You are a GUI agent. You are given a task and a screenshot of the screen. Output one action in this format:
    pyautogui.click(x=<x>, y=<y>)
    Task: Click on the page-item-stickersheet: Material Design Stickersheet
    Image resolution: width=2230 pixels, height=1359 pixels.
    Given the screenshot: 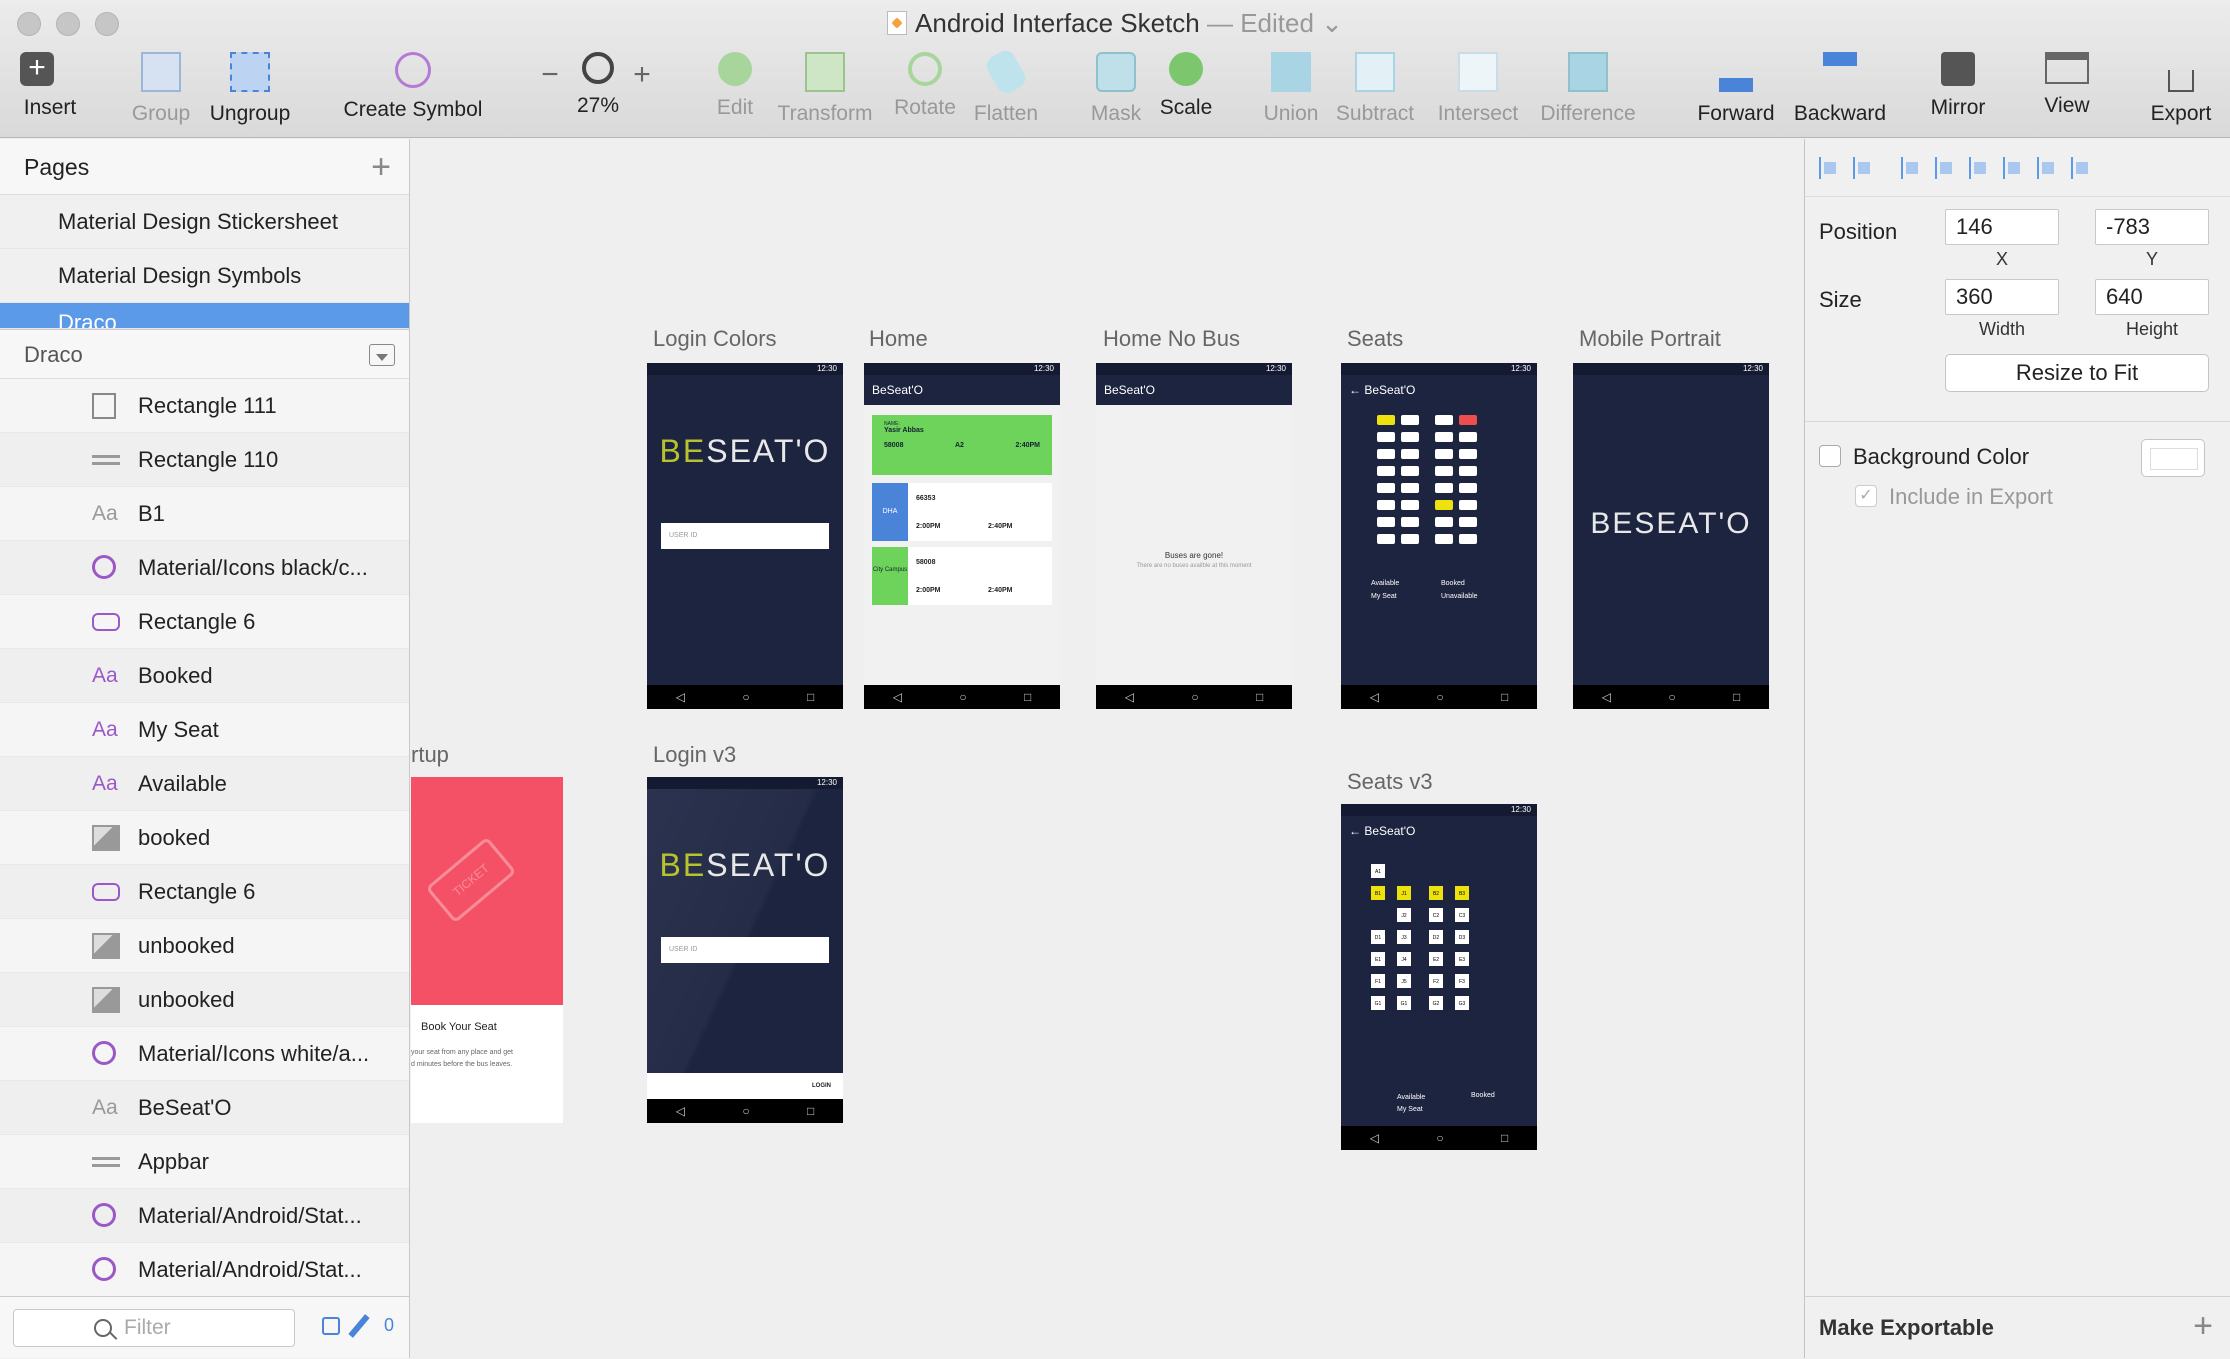 What is the action you would take?
    pyautogui.click(x=204, y=222)
    